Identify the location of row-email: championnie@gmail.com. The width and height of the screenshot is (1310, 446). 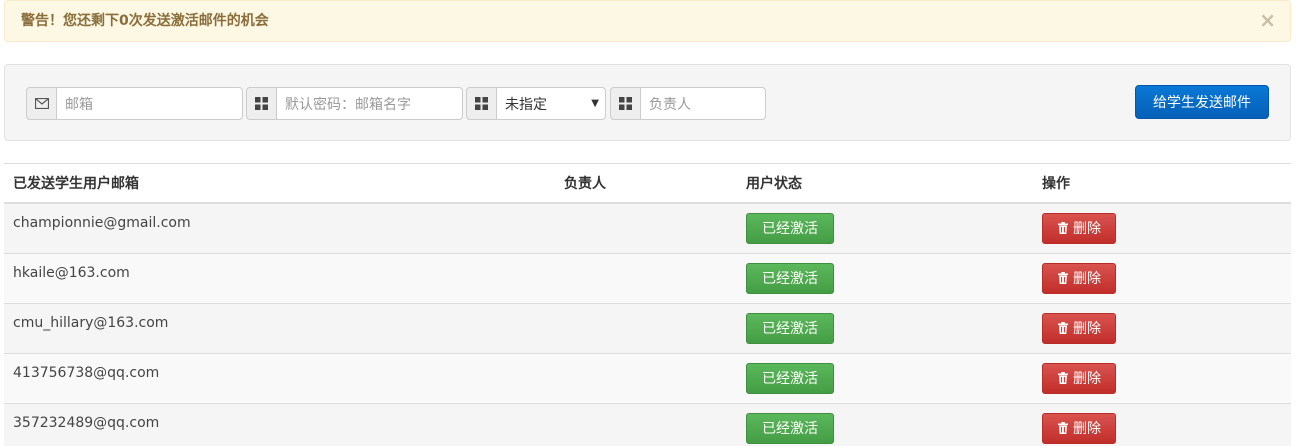
(102, 222).